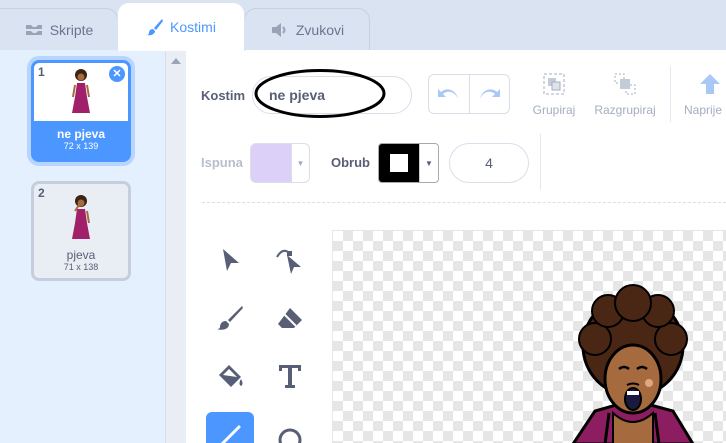 The height and width of the screenshot is (443, 726). I want to click on circle-tool, so click(290, 427).